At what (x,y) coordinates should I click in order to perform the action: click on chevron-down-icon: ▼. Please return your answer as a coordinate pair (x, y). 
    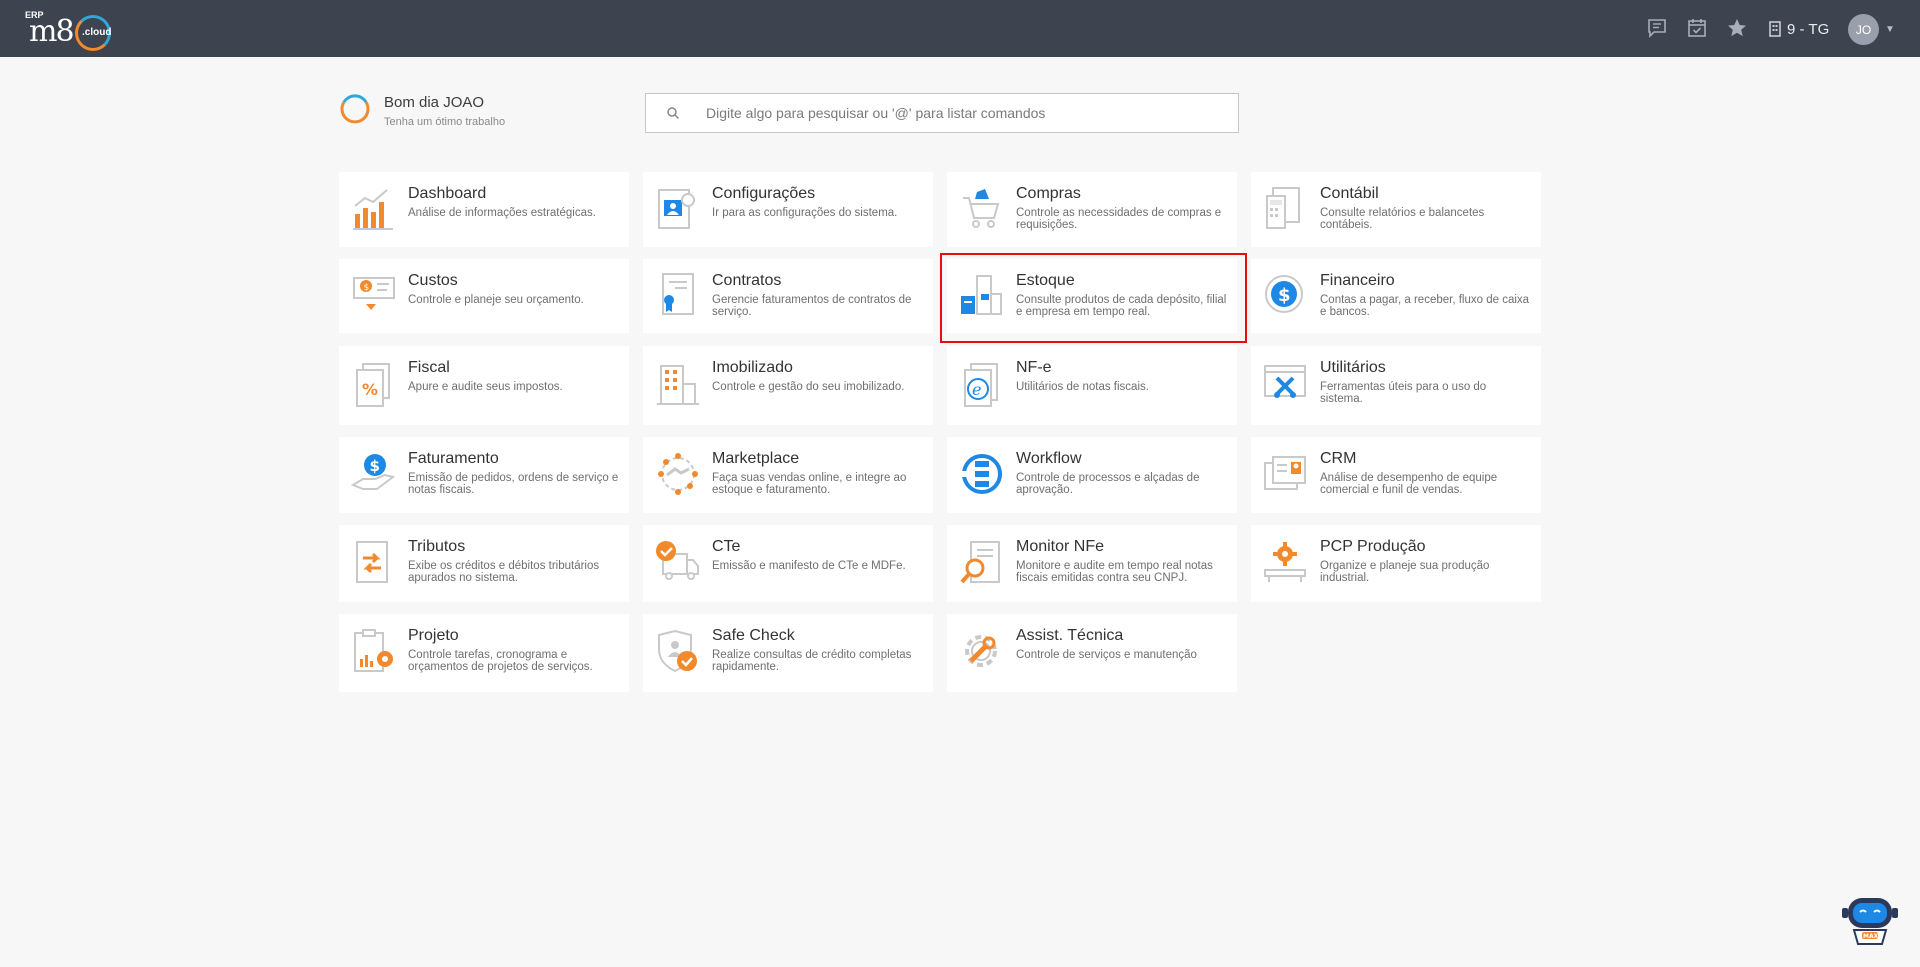
    Looking at the image, I should click on (1890, 29).